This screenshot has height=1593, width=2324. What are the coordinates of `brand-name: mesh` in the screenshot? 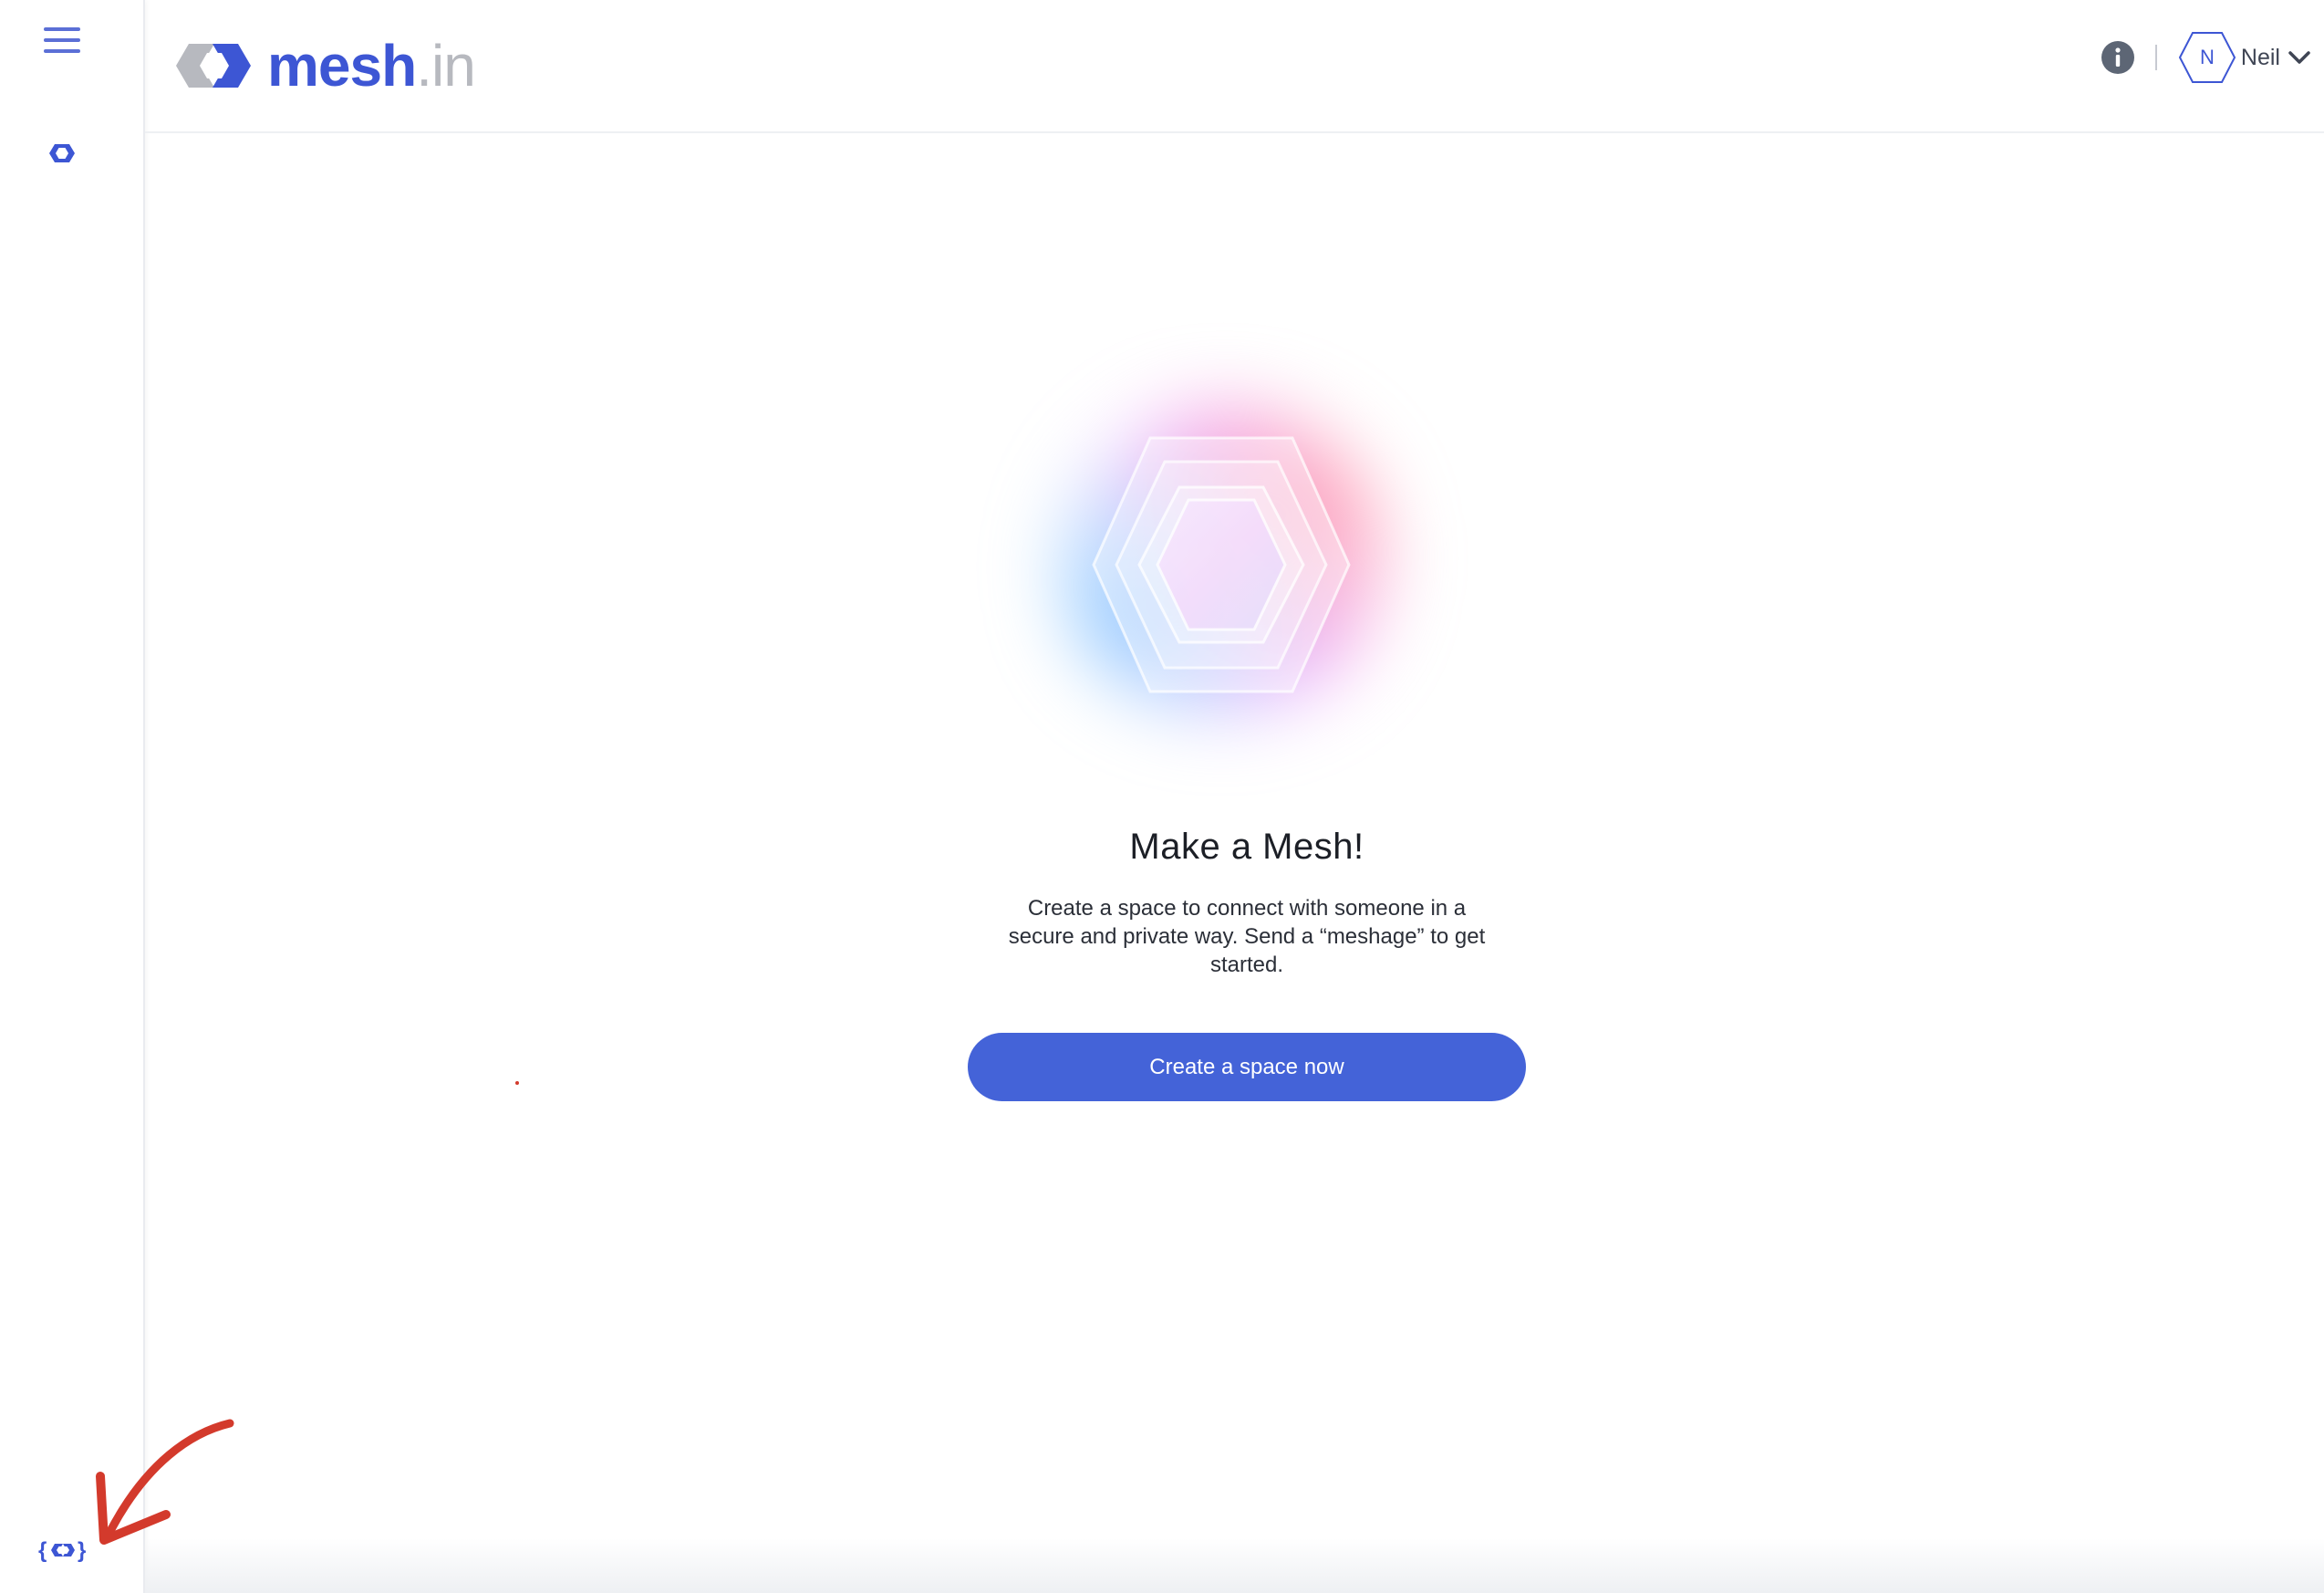 It's located at (342, 66).